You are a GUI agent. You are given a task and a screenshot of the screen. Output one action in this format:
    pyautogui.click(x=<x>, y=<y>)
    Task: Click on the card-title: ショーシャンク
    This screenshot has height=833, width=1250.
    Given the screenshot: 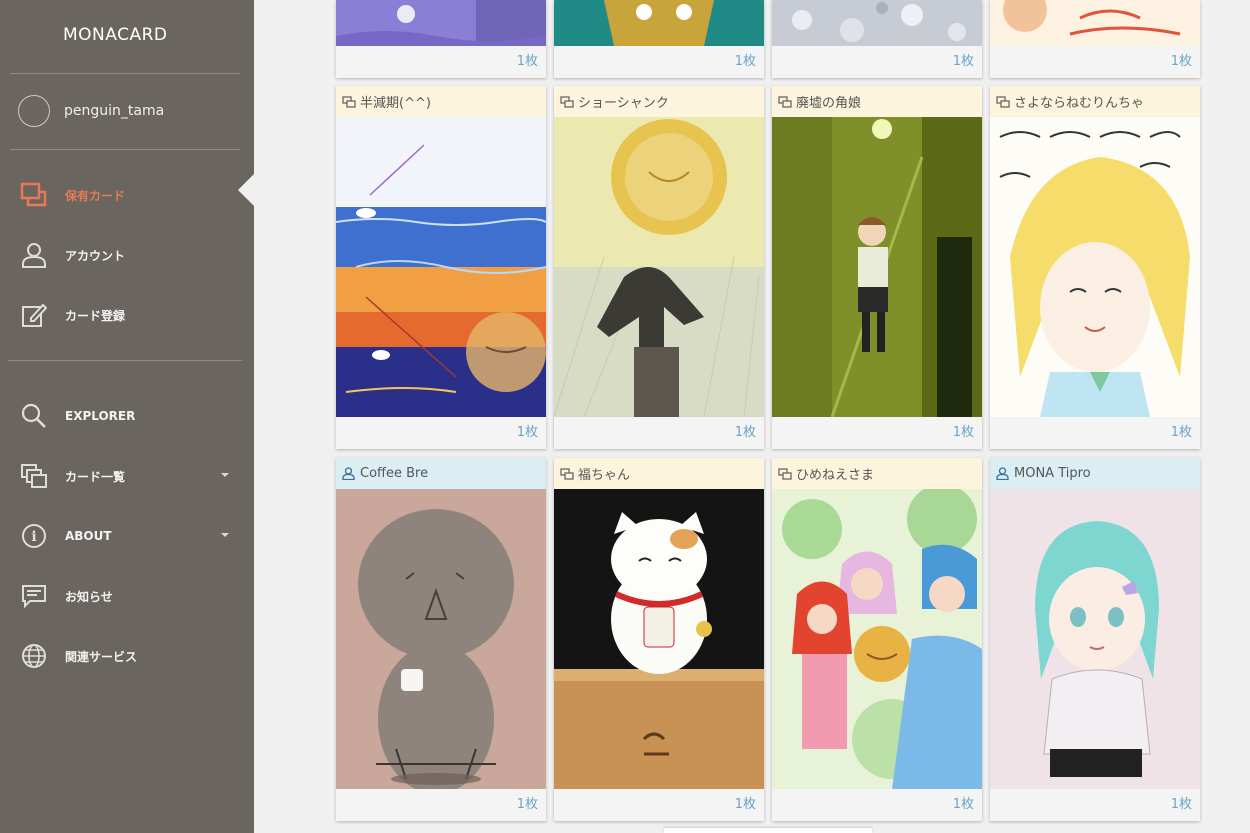 What is the action you would take?
    pyautogui.click(x=623, y=103)
    